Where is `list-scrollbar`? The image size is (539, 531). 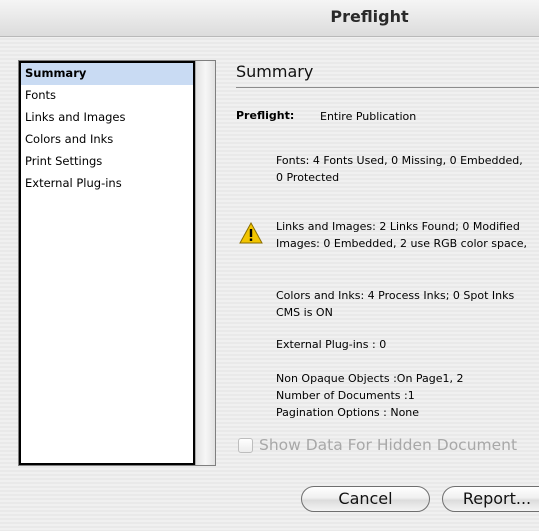 list-scrollbar is located at coordinates (205, 263).